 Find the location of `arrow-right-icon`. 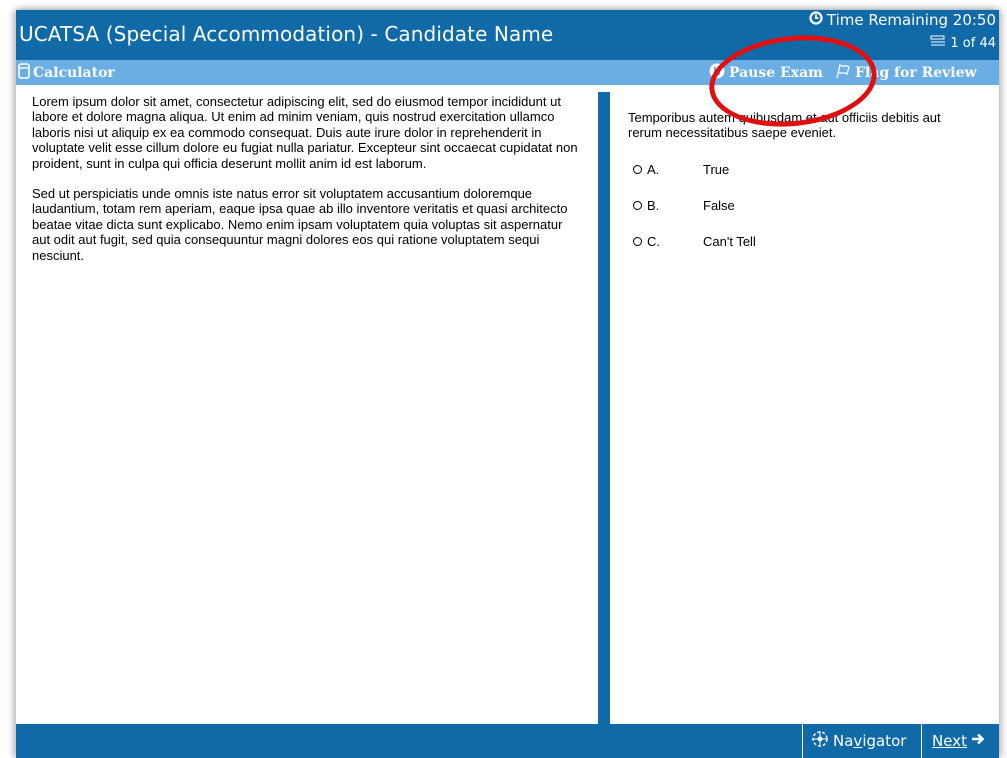

arrow-right-icon is located at coordinates (978, 741).